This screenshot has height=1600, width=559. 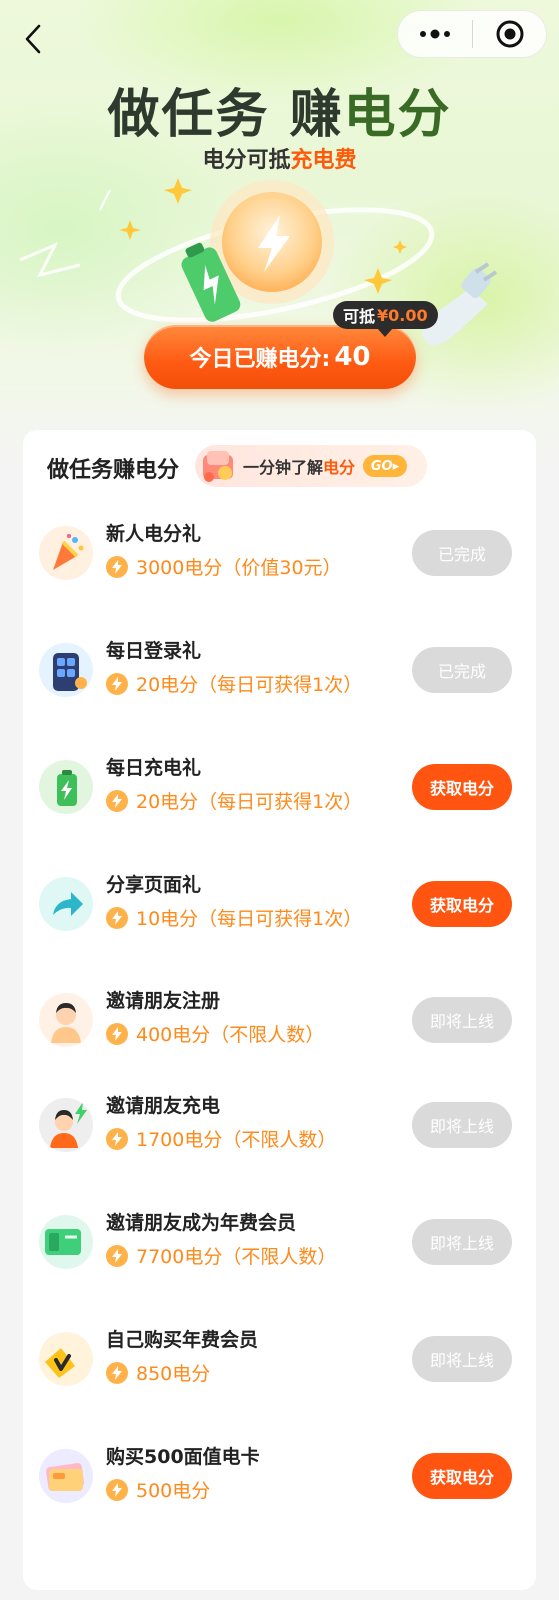 I want to click on task-row: 新人电分礼 3000电分（价值30元） 已完成, so click(x=279, y=553).